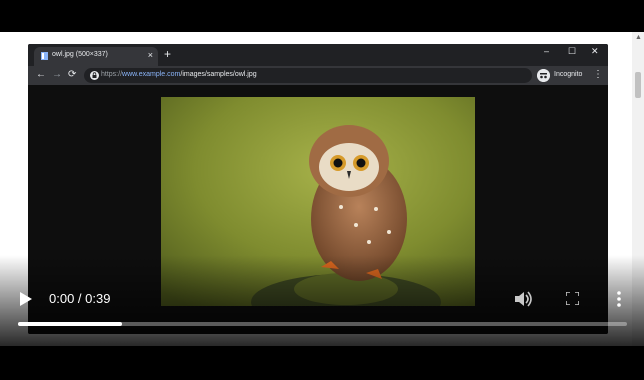  What do you see at coordinates (94, 75) in the screenshot?
I see `lock-icon` at bounding box center [94, 75].